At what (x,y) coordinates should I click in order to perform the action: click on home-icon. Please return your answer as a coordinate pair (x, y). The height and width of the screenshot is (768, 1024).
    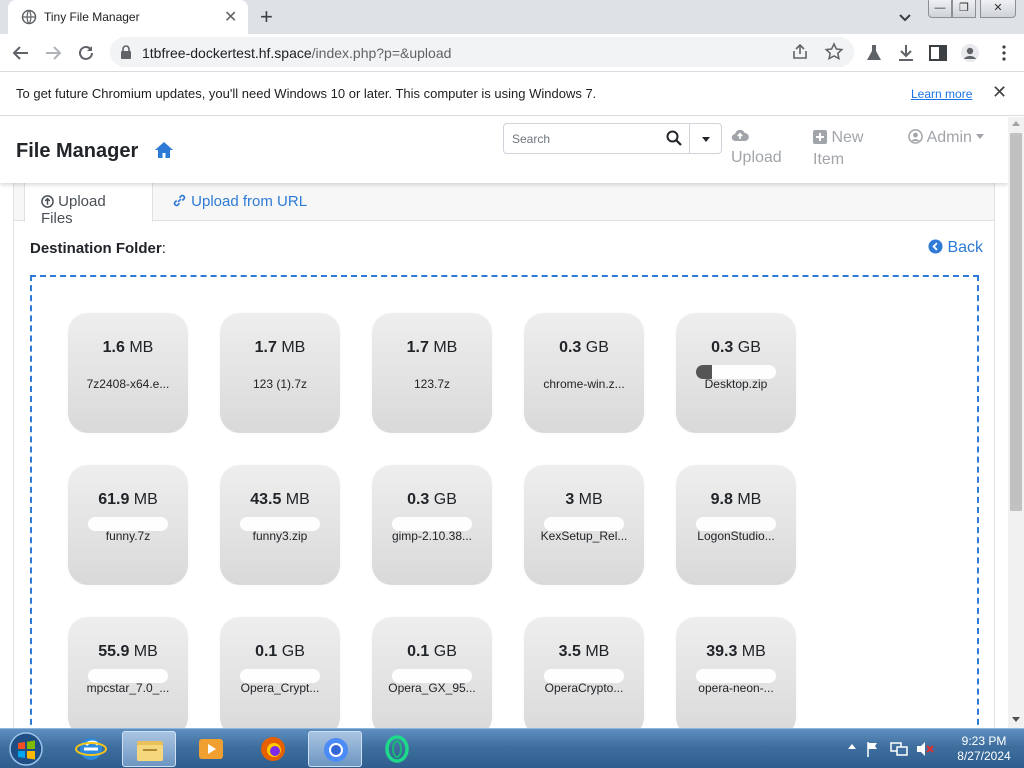
    Looking at the image, I should click on (164, 150).